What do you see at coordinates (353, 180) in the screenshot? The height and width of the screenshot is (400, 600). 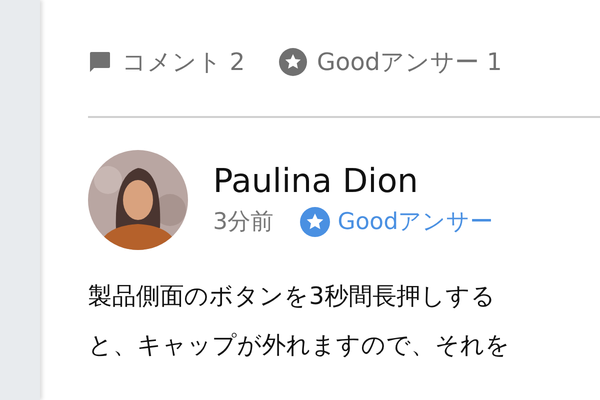 I see `author-name: Paulina Dion` at bounding box center [353, 180].